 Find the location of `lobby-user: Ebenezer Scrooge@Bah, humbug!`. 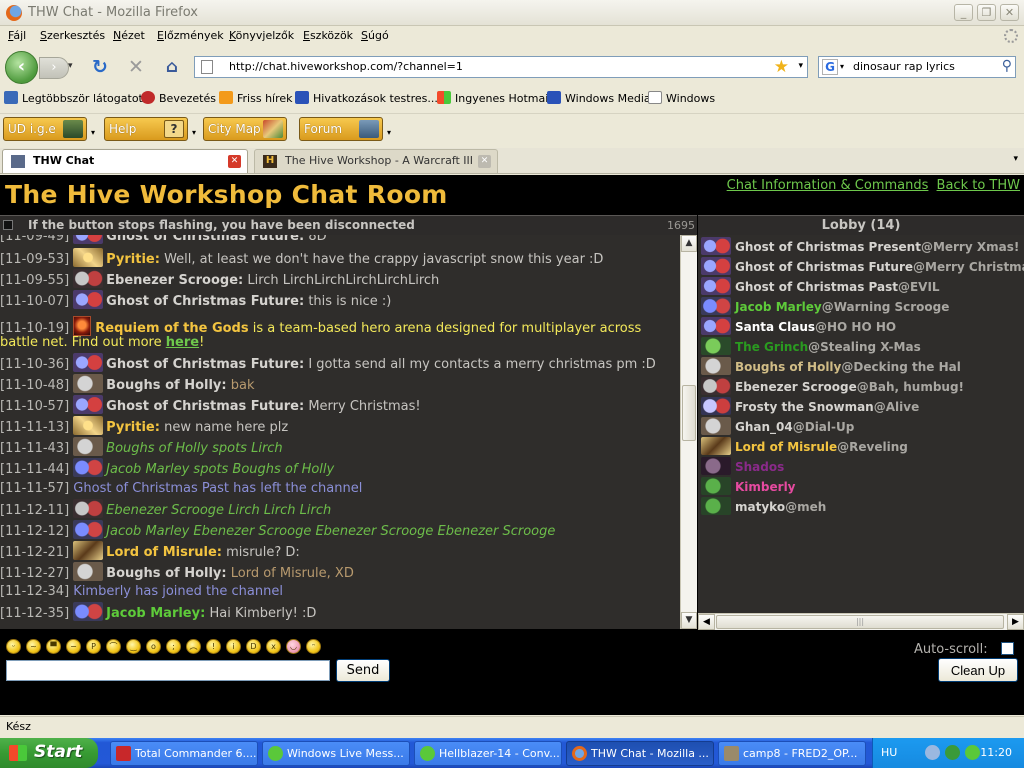

lobby-user: Ebenezer Scrooge@Bah, humbug! is located at coordinates (832, 387).